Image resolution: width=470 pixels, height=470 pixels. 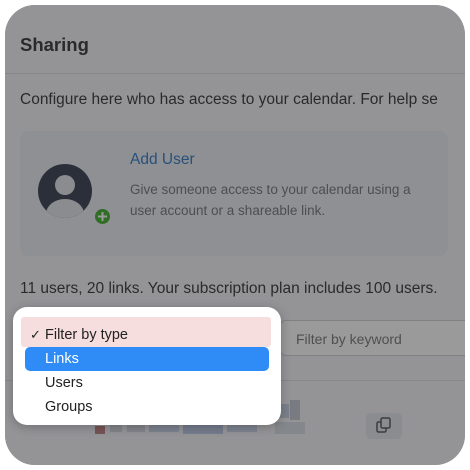 I want to click on filter-type-dropdown: ✓ Filter by type Links Users Groups, so click(x=147, y=366).